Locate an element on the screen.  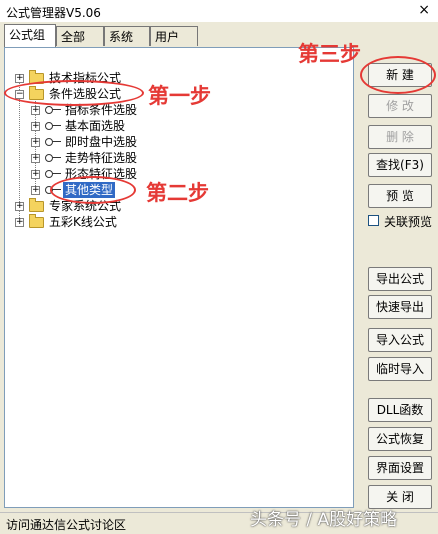
title-bar: 公式管理器V5.06 × is located at coordinates (219, 11).